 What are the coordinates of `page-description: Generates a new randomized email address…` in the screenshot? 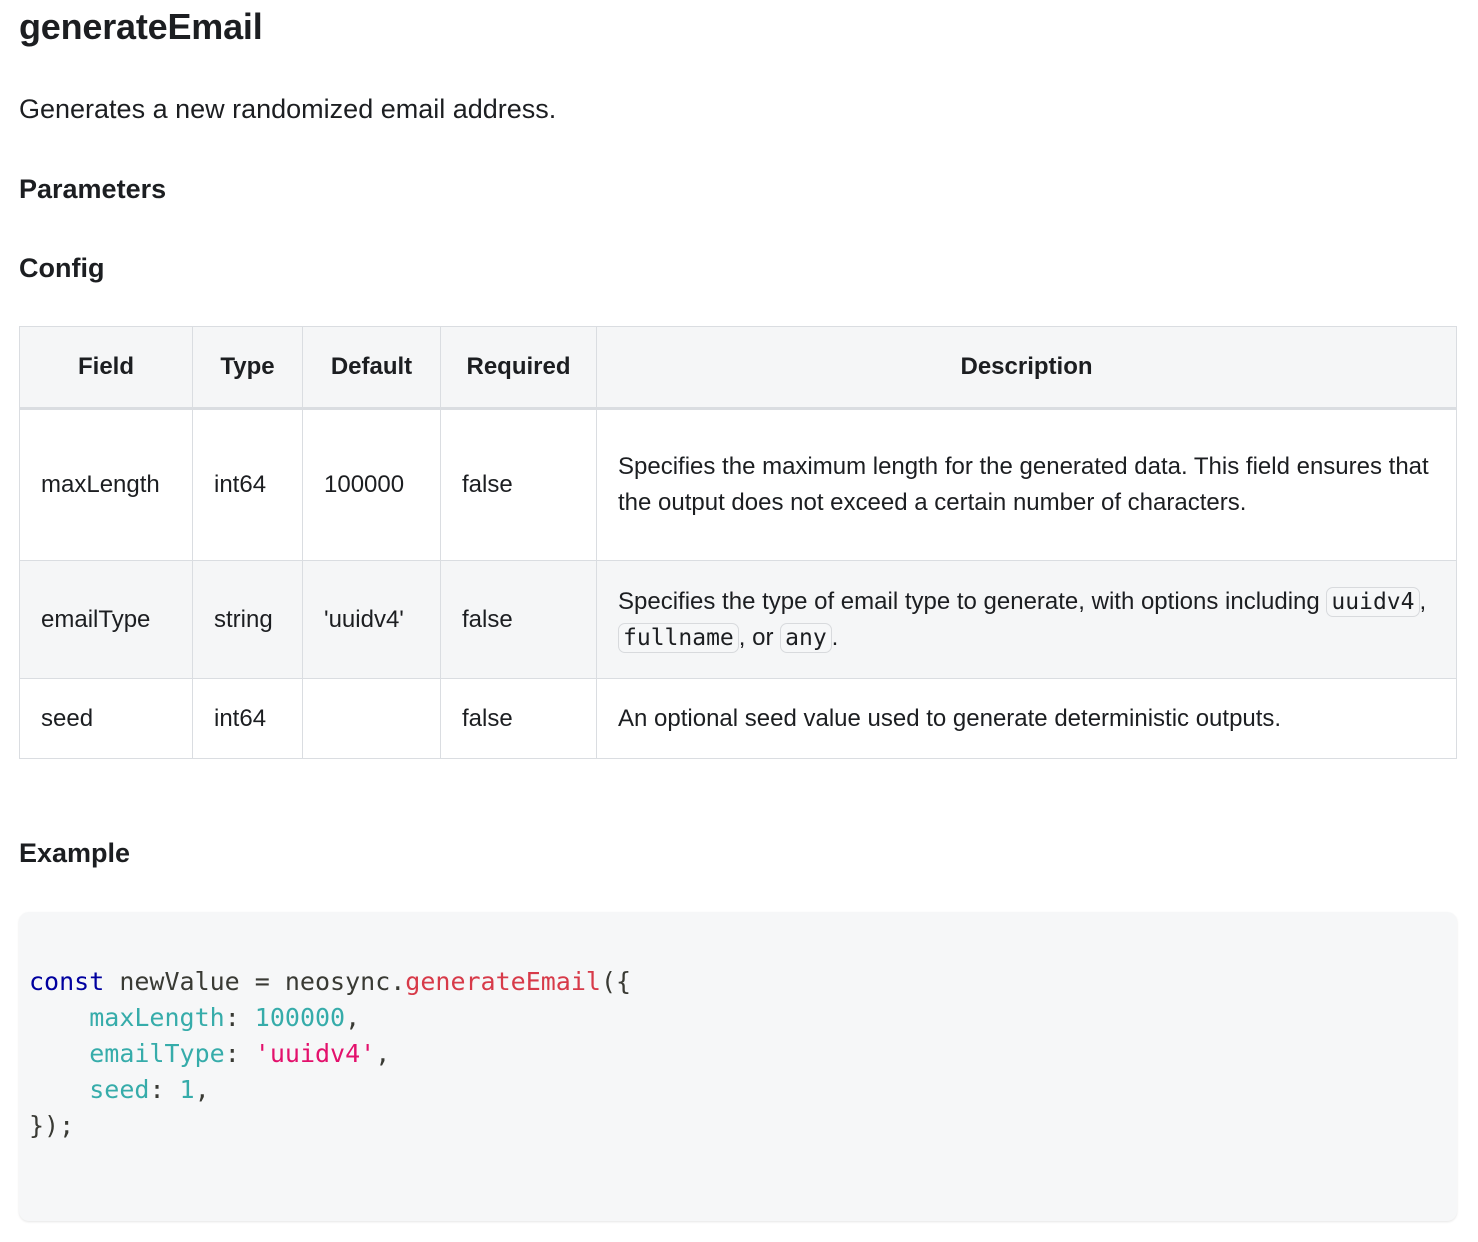 It's located at (288, 109).